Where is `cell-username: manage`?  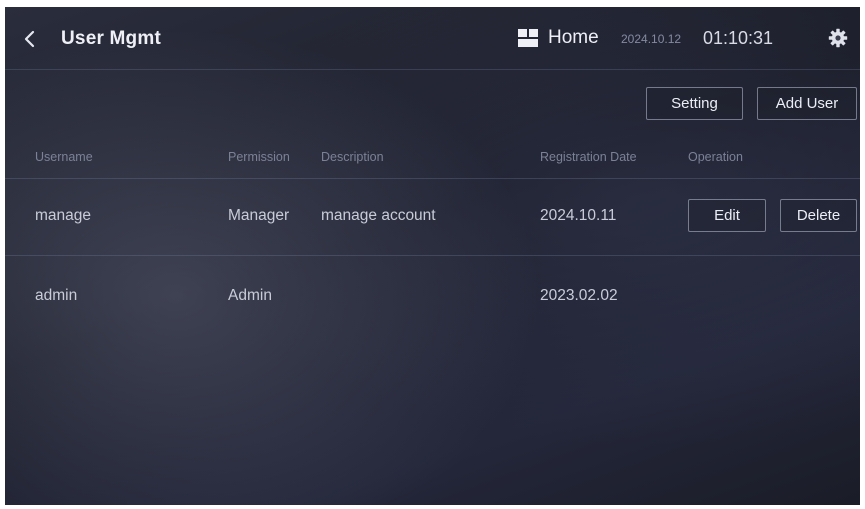 cell-username: manage is located at coordinates (63, 215).